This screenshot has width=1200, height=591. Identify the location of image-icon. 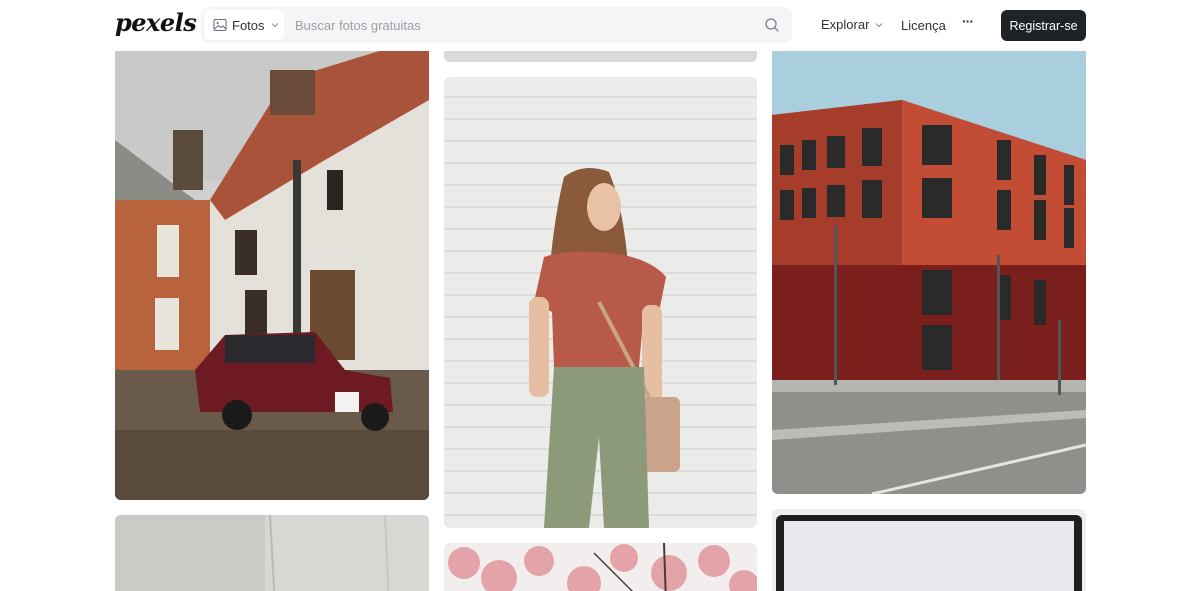
(220, 25).